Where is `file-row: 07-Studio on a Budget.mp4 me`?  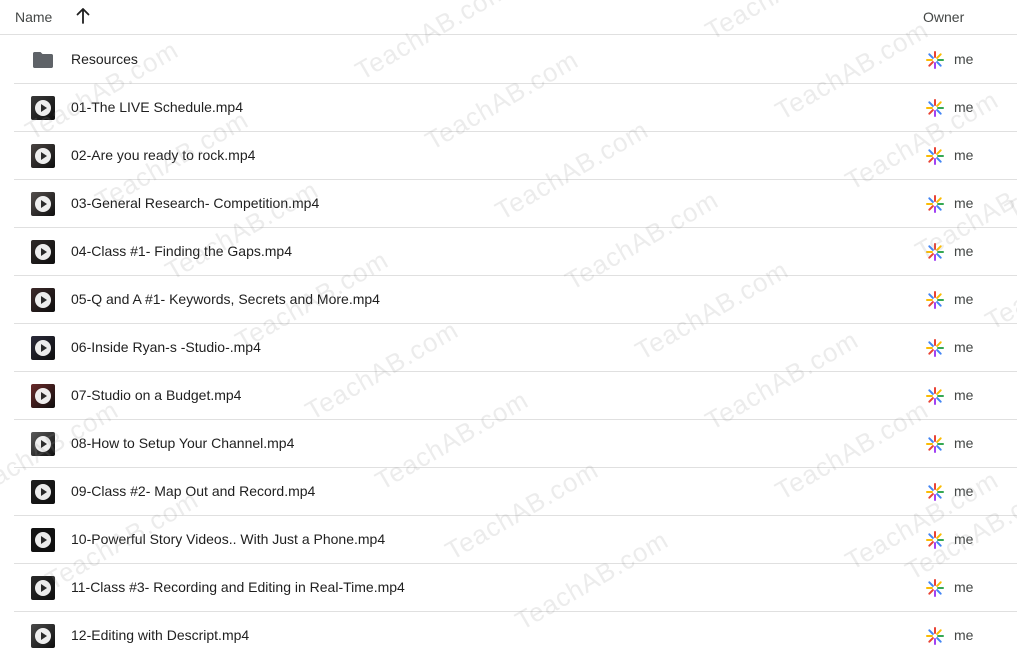 file-row: 07-Studio on a Budget.mp4 me is located at coordinates (515, 396).